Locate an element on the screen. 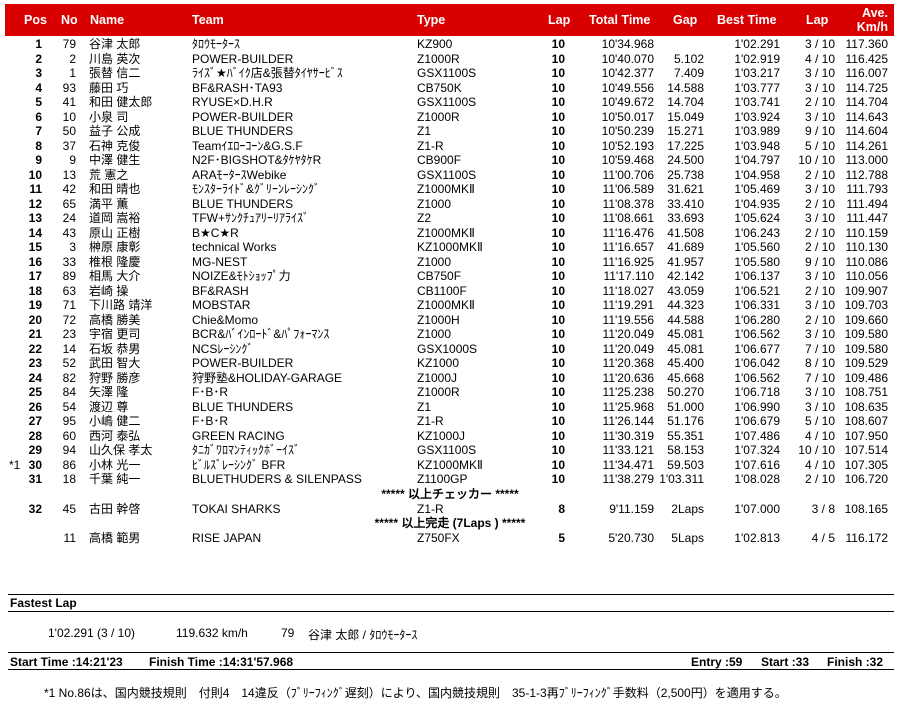  cell-total-time: 11'16.925 is located at coordinates (628, 261).